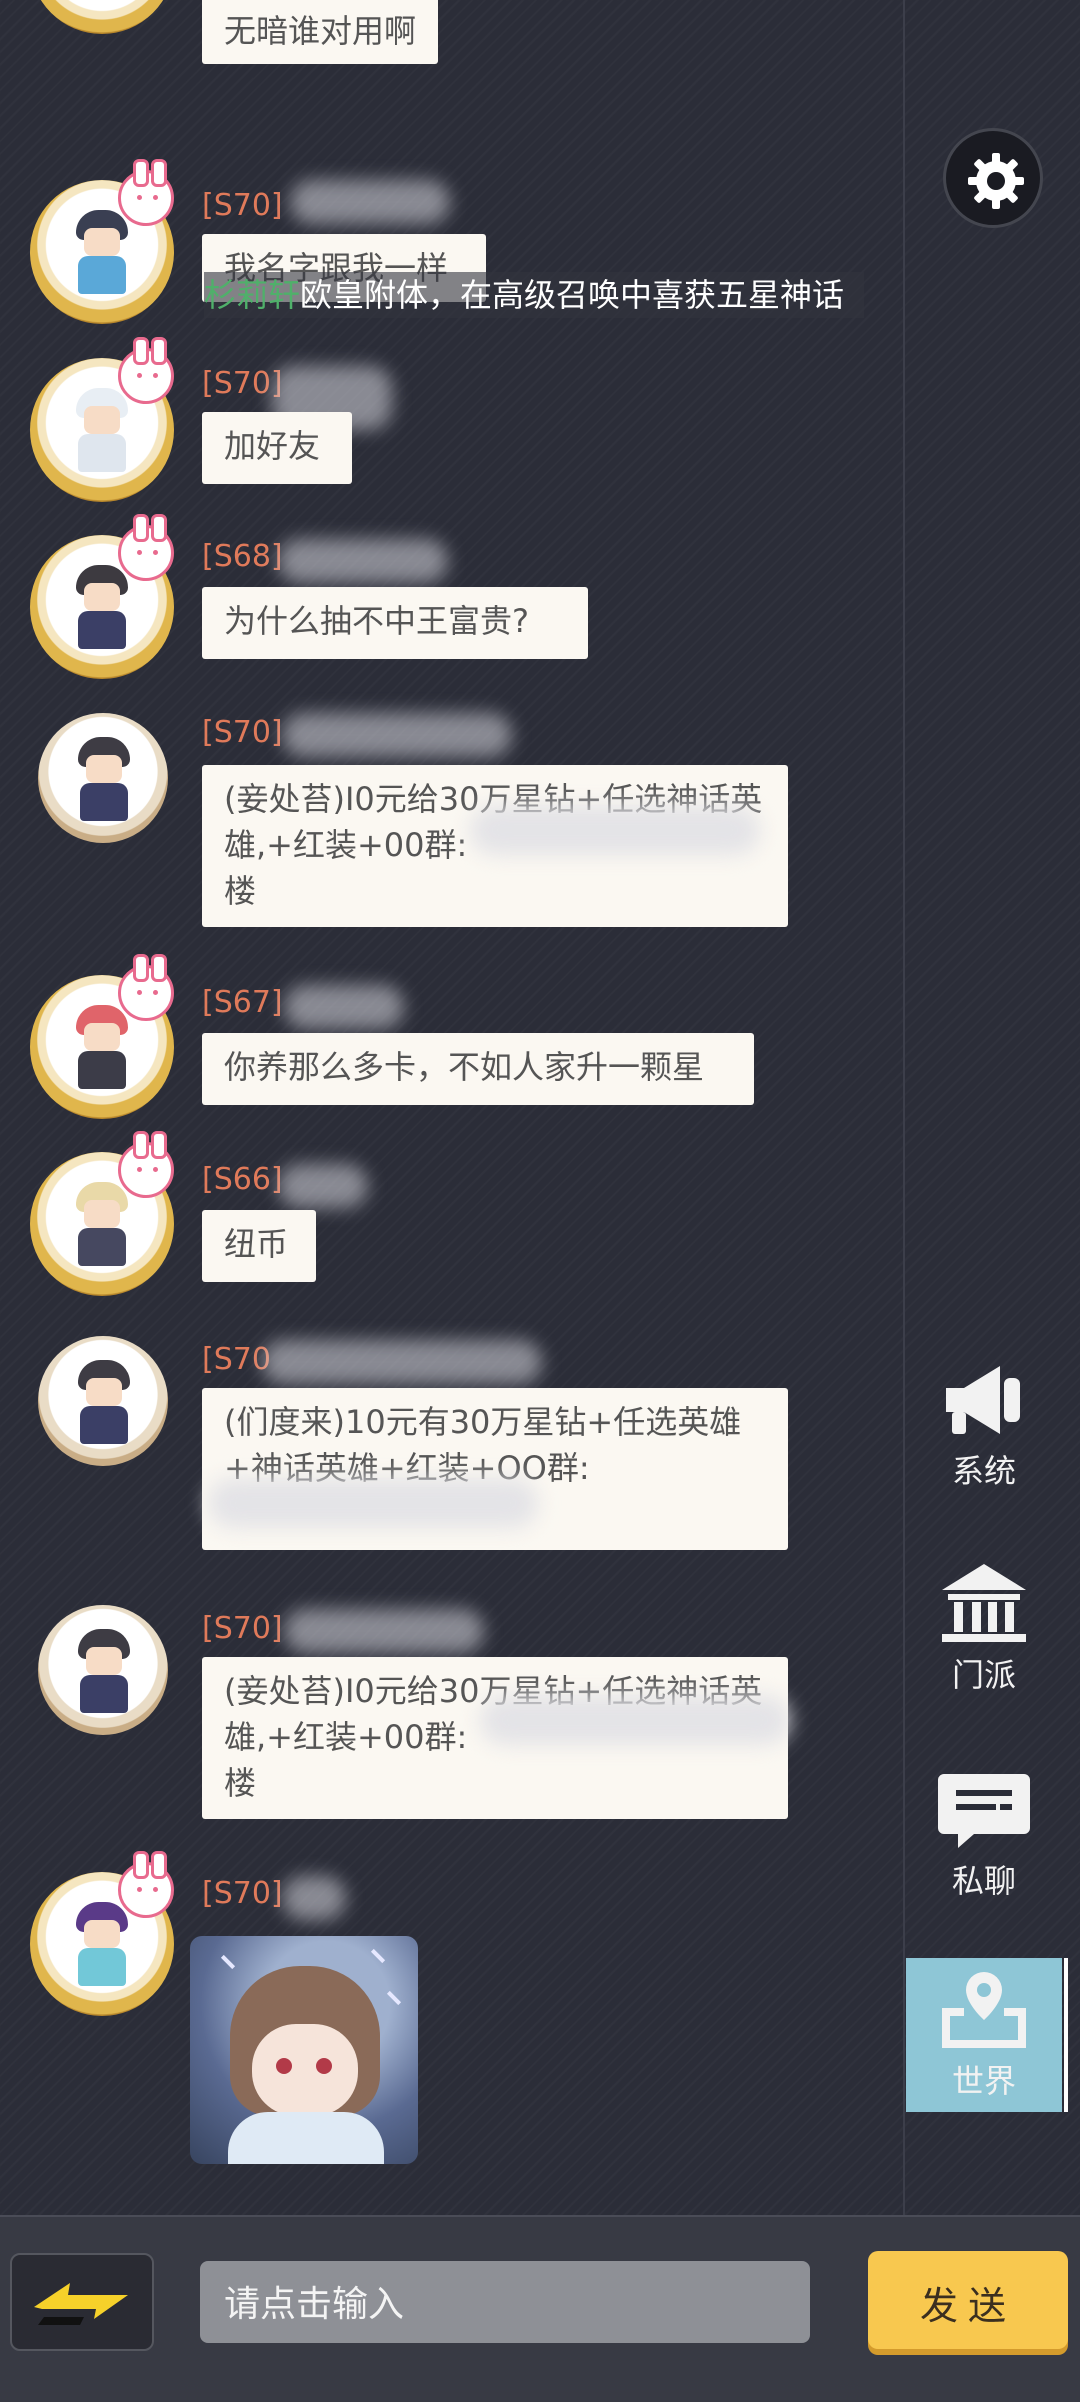 The height and width of the screenshot is (2402, 1080). I want to click on sticker-image, so click(304, 2050).